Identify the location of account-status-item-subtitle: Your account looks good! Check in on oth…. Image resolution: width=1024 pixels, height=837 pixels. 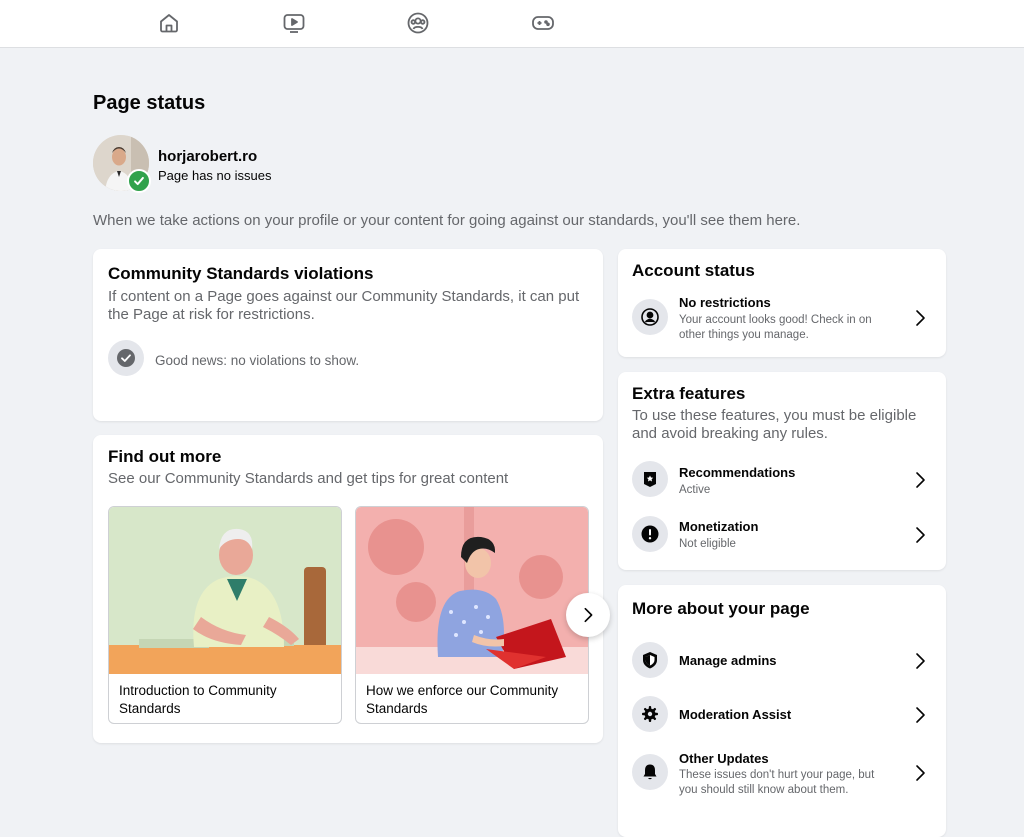
(775, 327).